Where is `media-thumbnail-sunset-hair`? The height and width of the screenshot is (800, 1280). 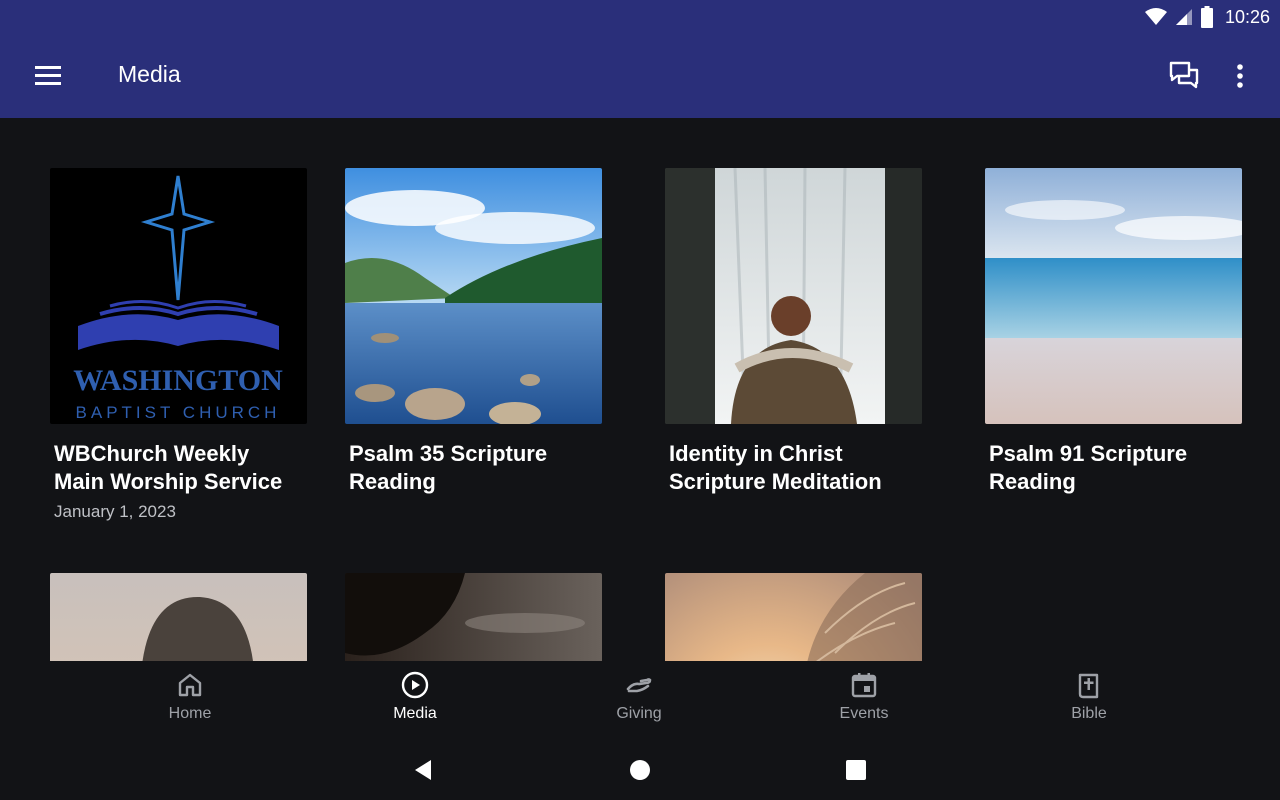 media-thumbnail-sunset-hair is located at coordinates (793, 617).